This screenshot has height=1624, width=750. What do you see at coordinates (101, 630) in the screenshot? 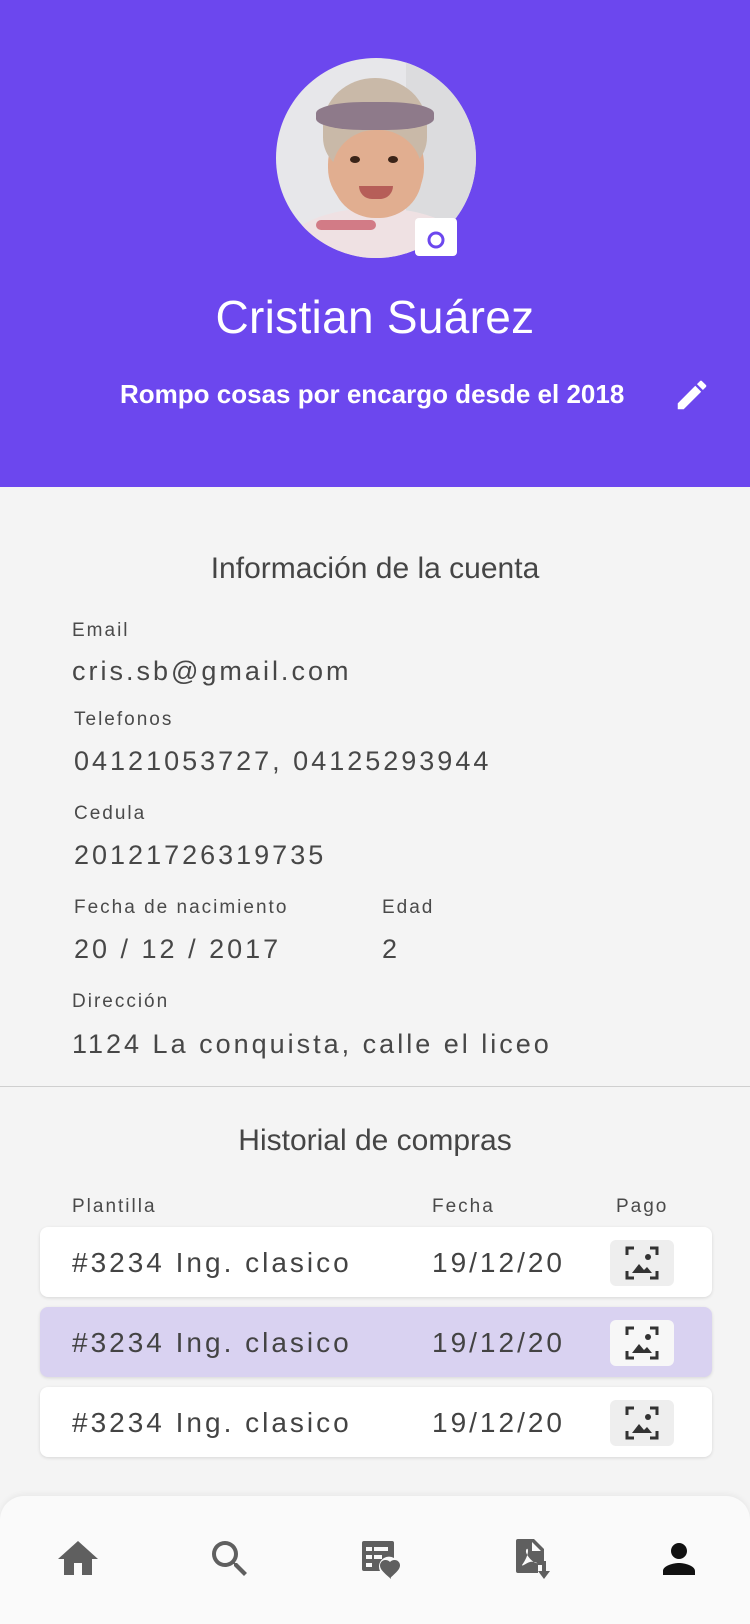
I see `email-label: Email` at bounding box center [101, 630].